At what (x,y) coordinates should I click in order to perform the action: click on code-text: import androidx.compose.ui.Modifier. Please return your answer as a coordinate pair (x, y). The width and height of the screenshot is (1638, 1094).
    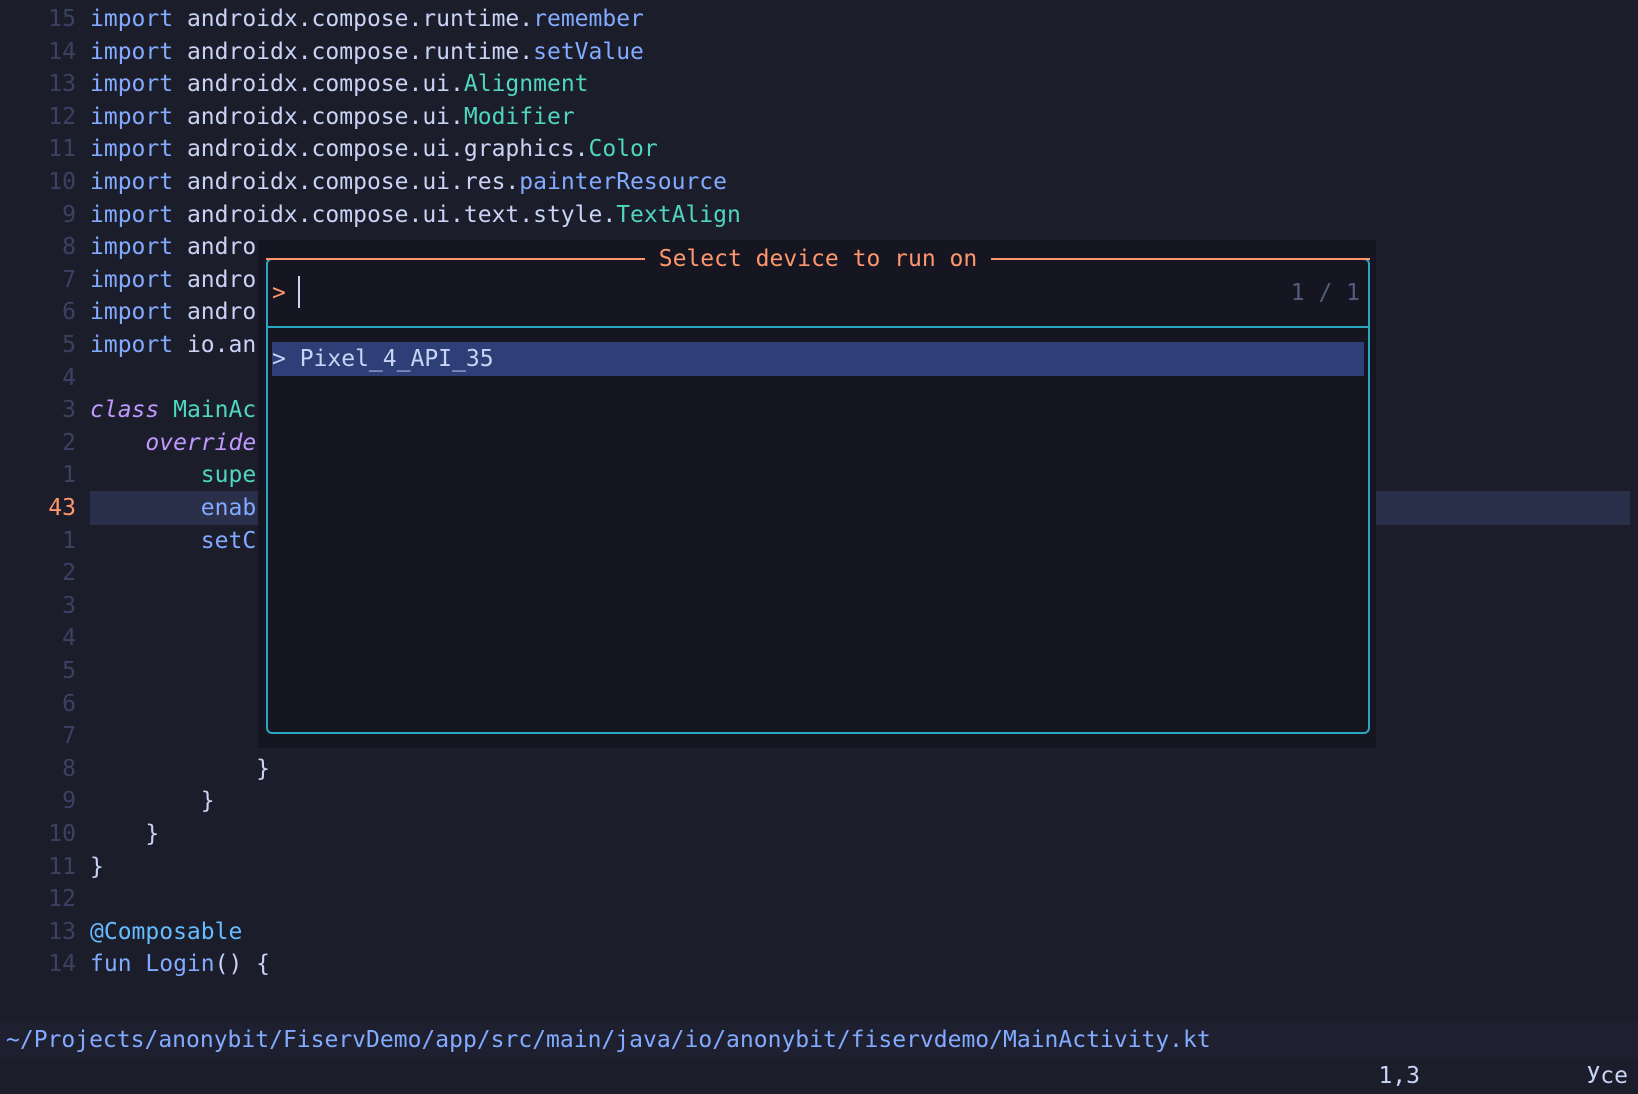
    Looking at the image, I should click on (332, 117).